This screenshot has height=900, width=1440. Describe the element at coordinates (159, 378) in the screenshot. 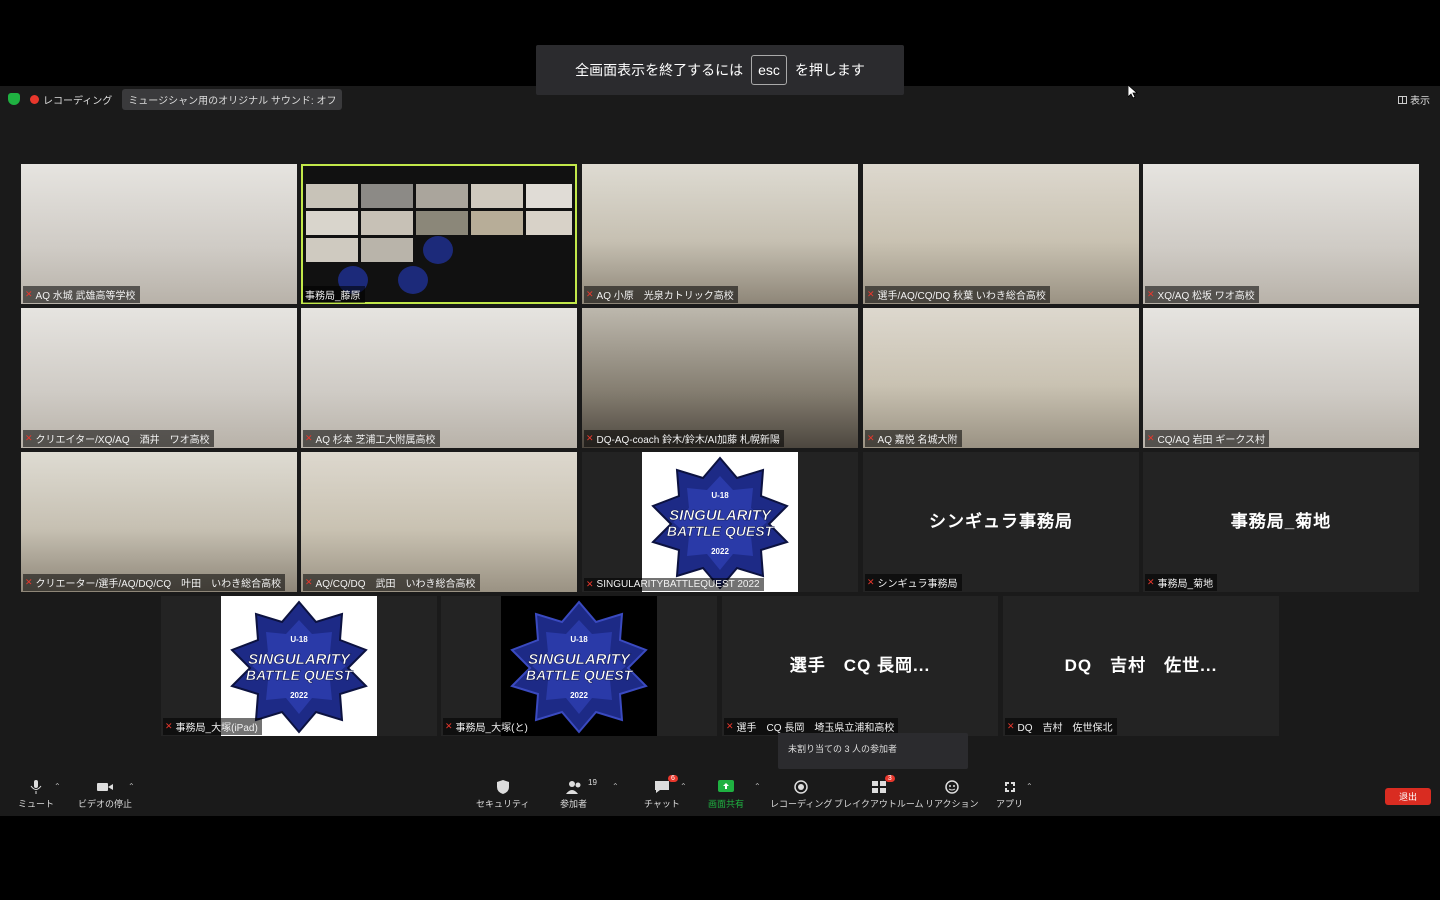

I see `video-tile: ✕ クリエイター/XQ/AQ 酒井 ワオ高校` at that location.